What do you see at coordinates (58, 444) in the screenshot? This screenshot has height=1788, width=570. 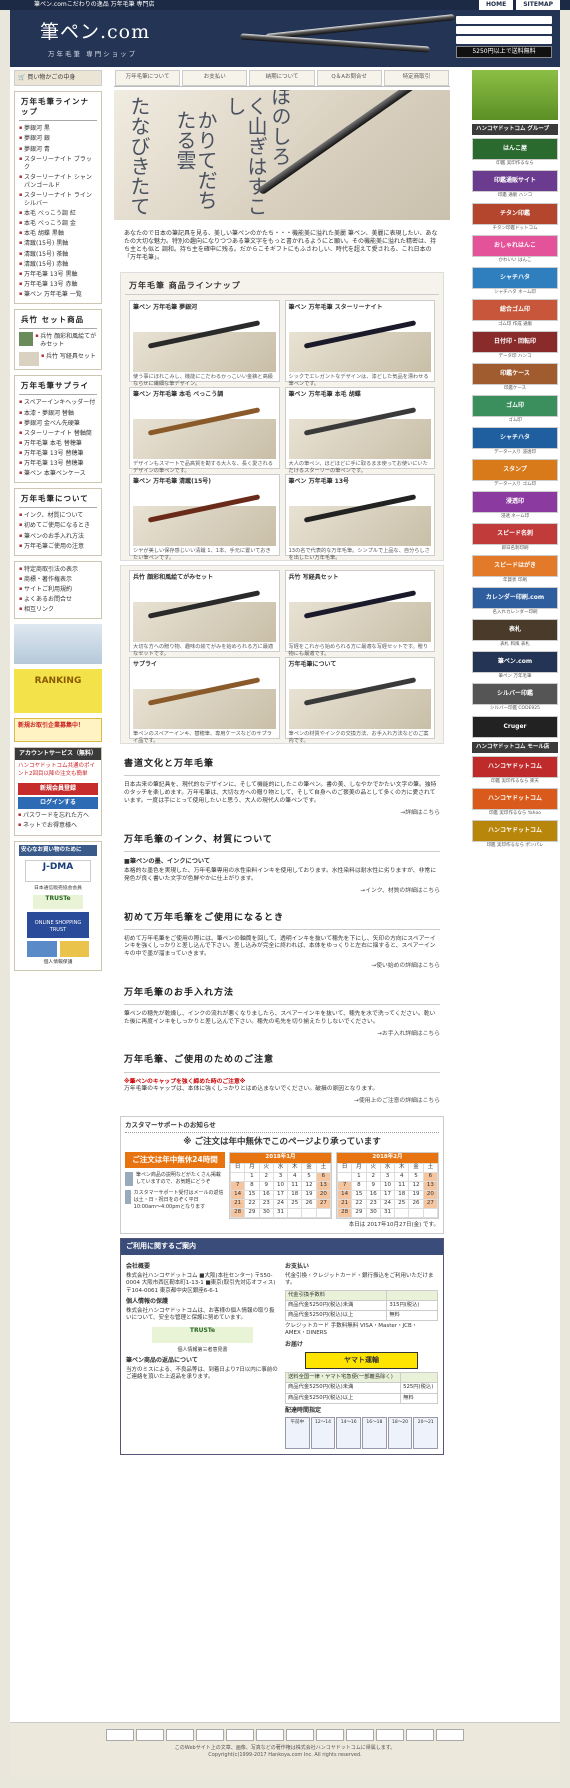 I see `supply-menu-item: 万年毛筆 本毛 替穂筆` at bounding box center [58, 444].